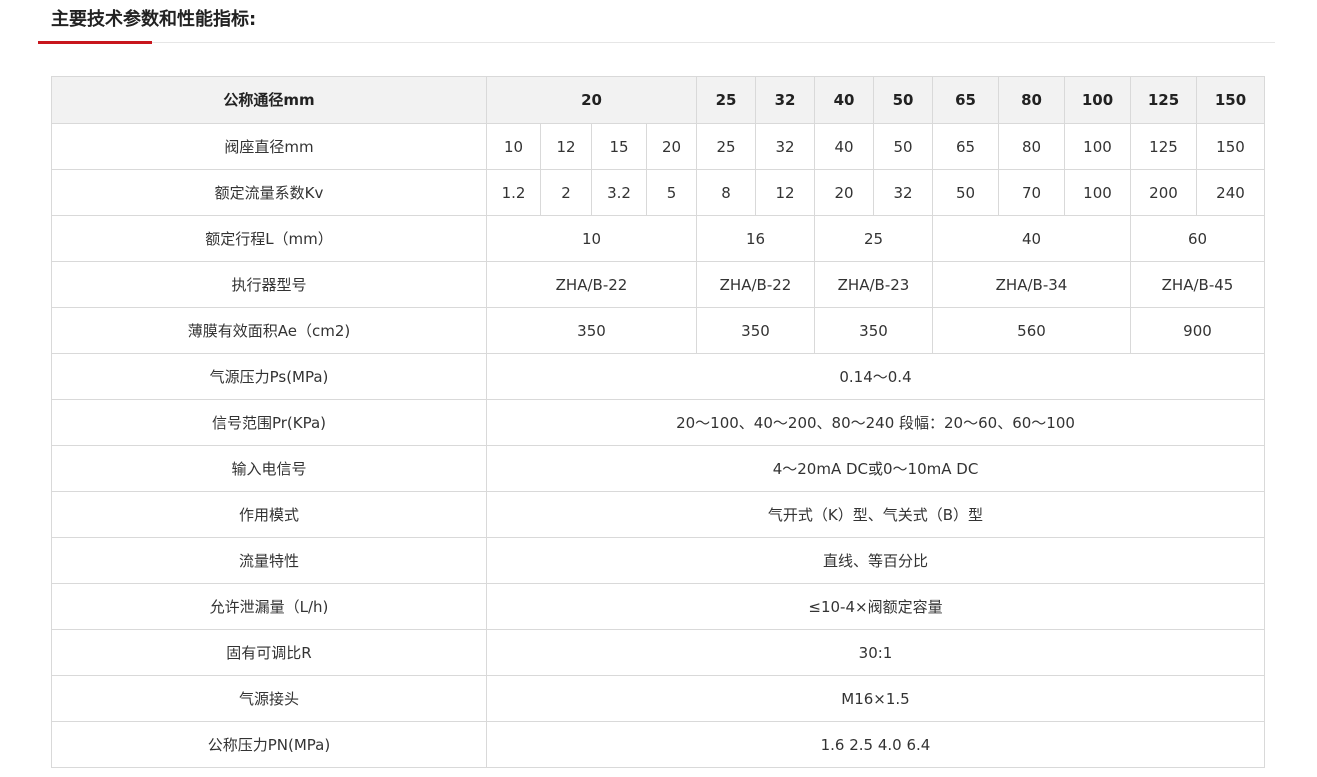 The image size is (1317, 777). Describe the element at coordinates (844, 100) in the screenshot. I see `header-cell: 40` at that location.